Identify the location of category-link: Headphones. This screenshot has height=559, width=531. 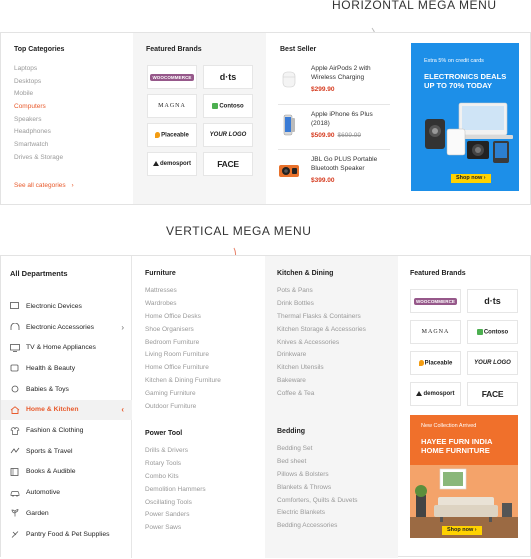
(38, 132).